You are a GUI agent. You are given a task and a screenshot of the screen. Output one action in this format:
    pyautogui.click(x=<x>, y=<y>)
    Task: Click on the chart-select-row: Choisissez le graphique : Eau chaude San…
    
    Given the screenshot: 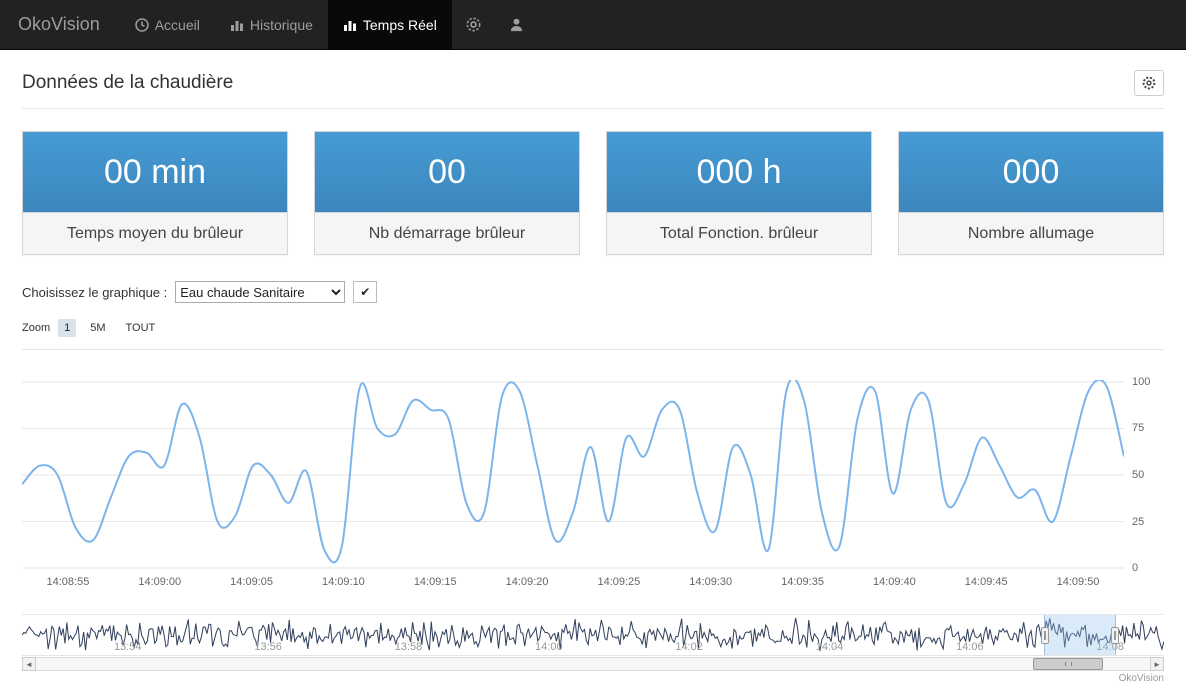 What is the action you would take?
    pyautogui.click(x=593, y=292)
    